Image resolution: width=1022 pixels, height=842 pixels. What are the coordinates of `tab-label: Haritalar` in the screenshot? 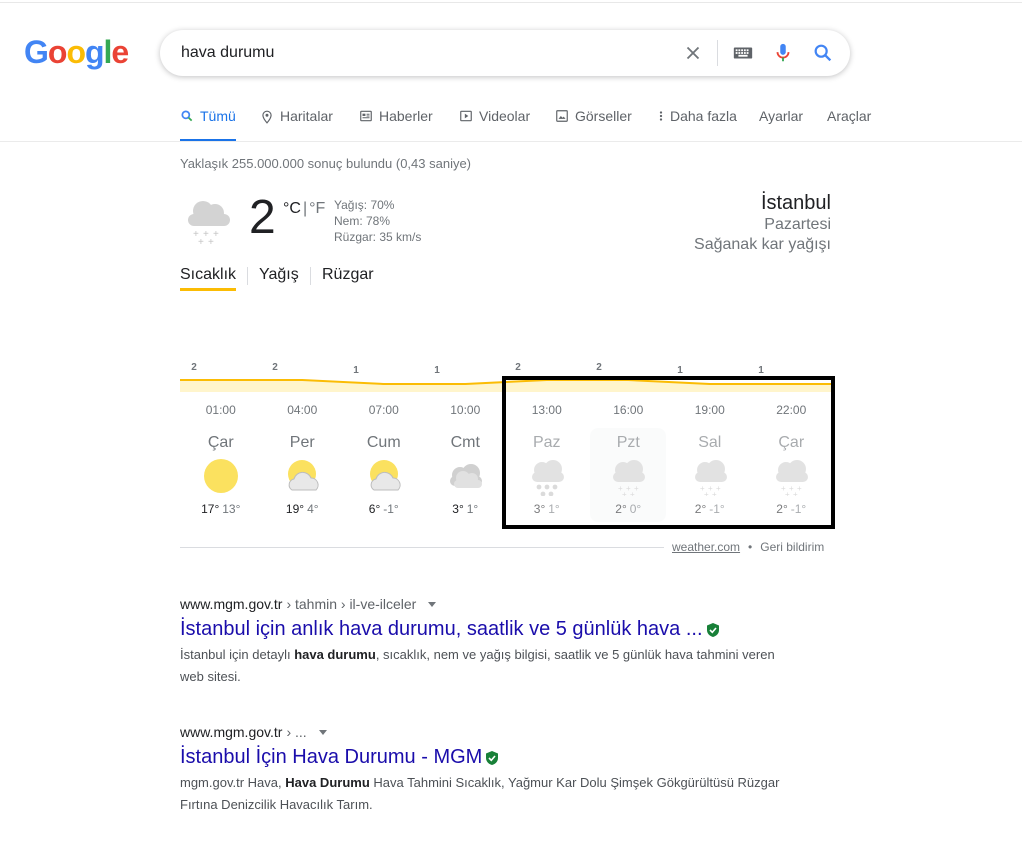 It's located at (306, 116).